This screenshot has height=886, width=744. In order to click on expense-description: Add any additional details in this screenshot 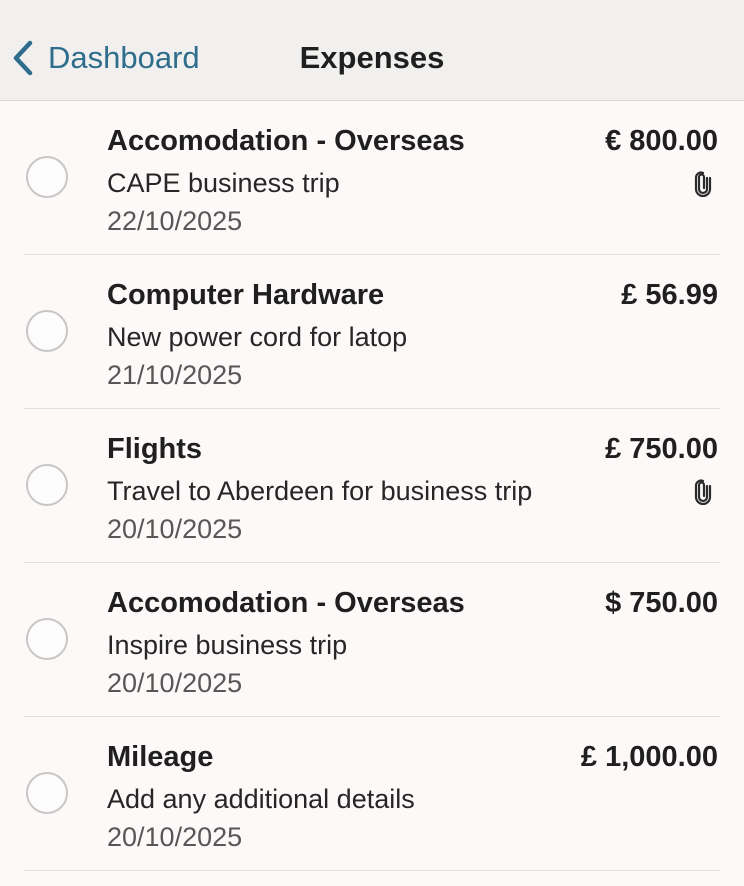, I will do `click(261, 799)`.